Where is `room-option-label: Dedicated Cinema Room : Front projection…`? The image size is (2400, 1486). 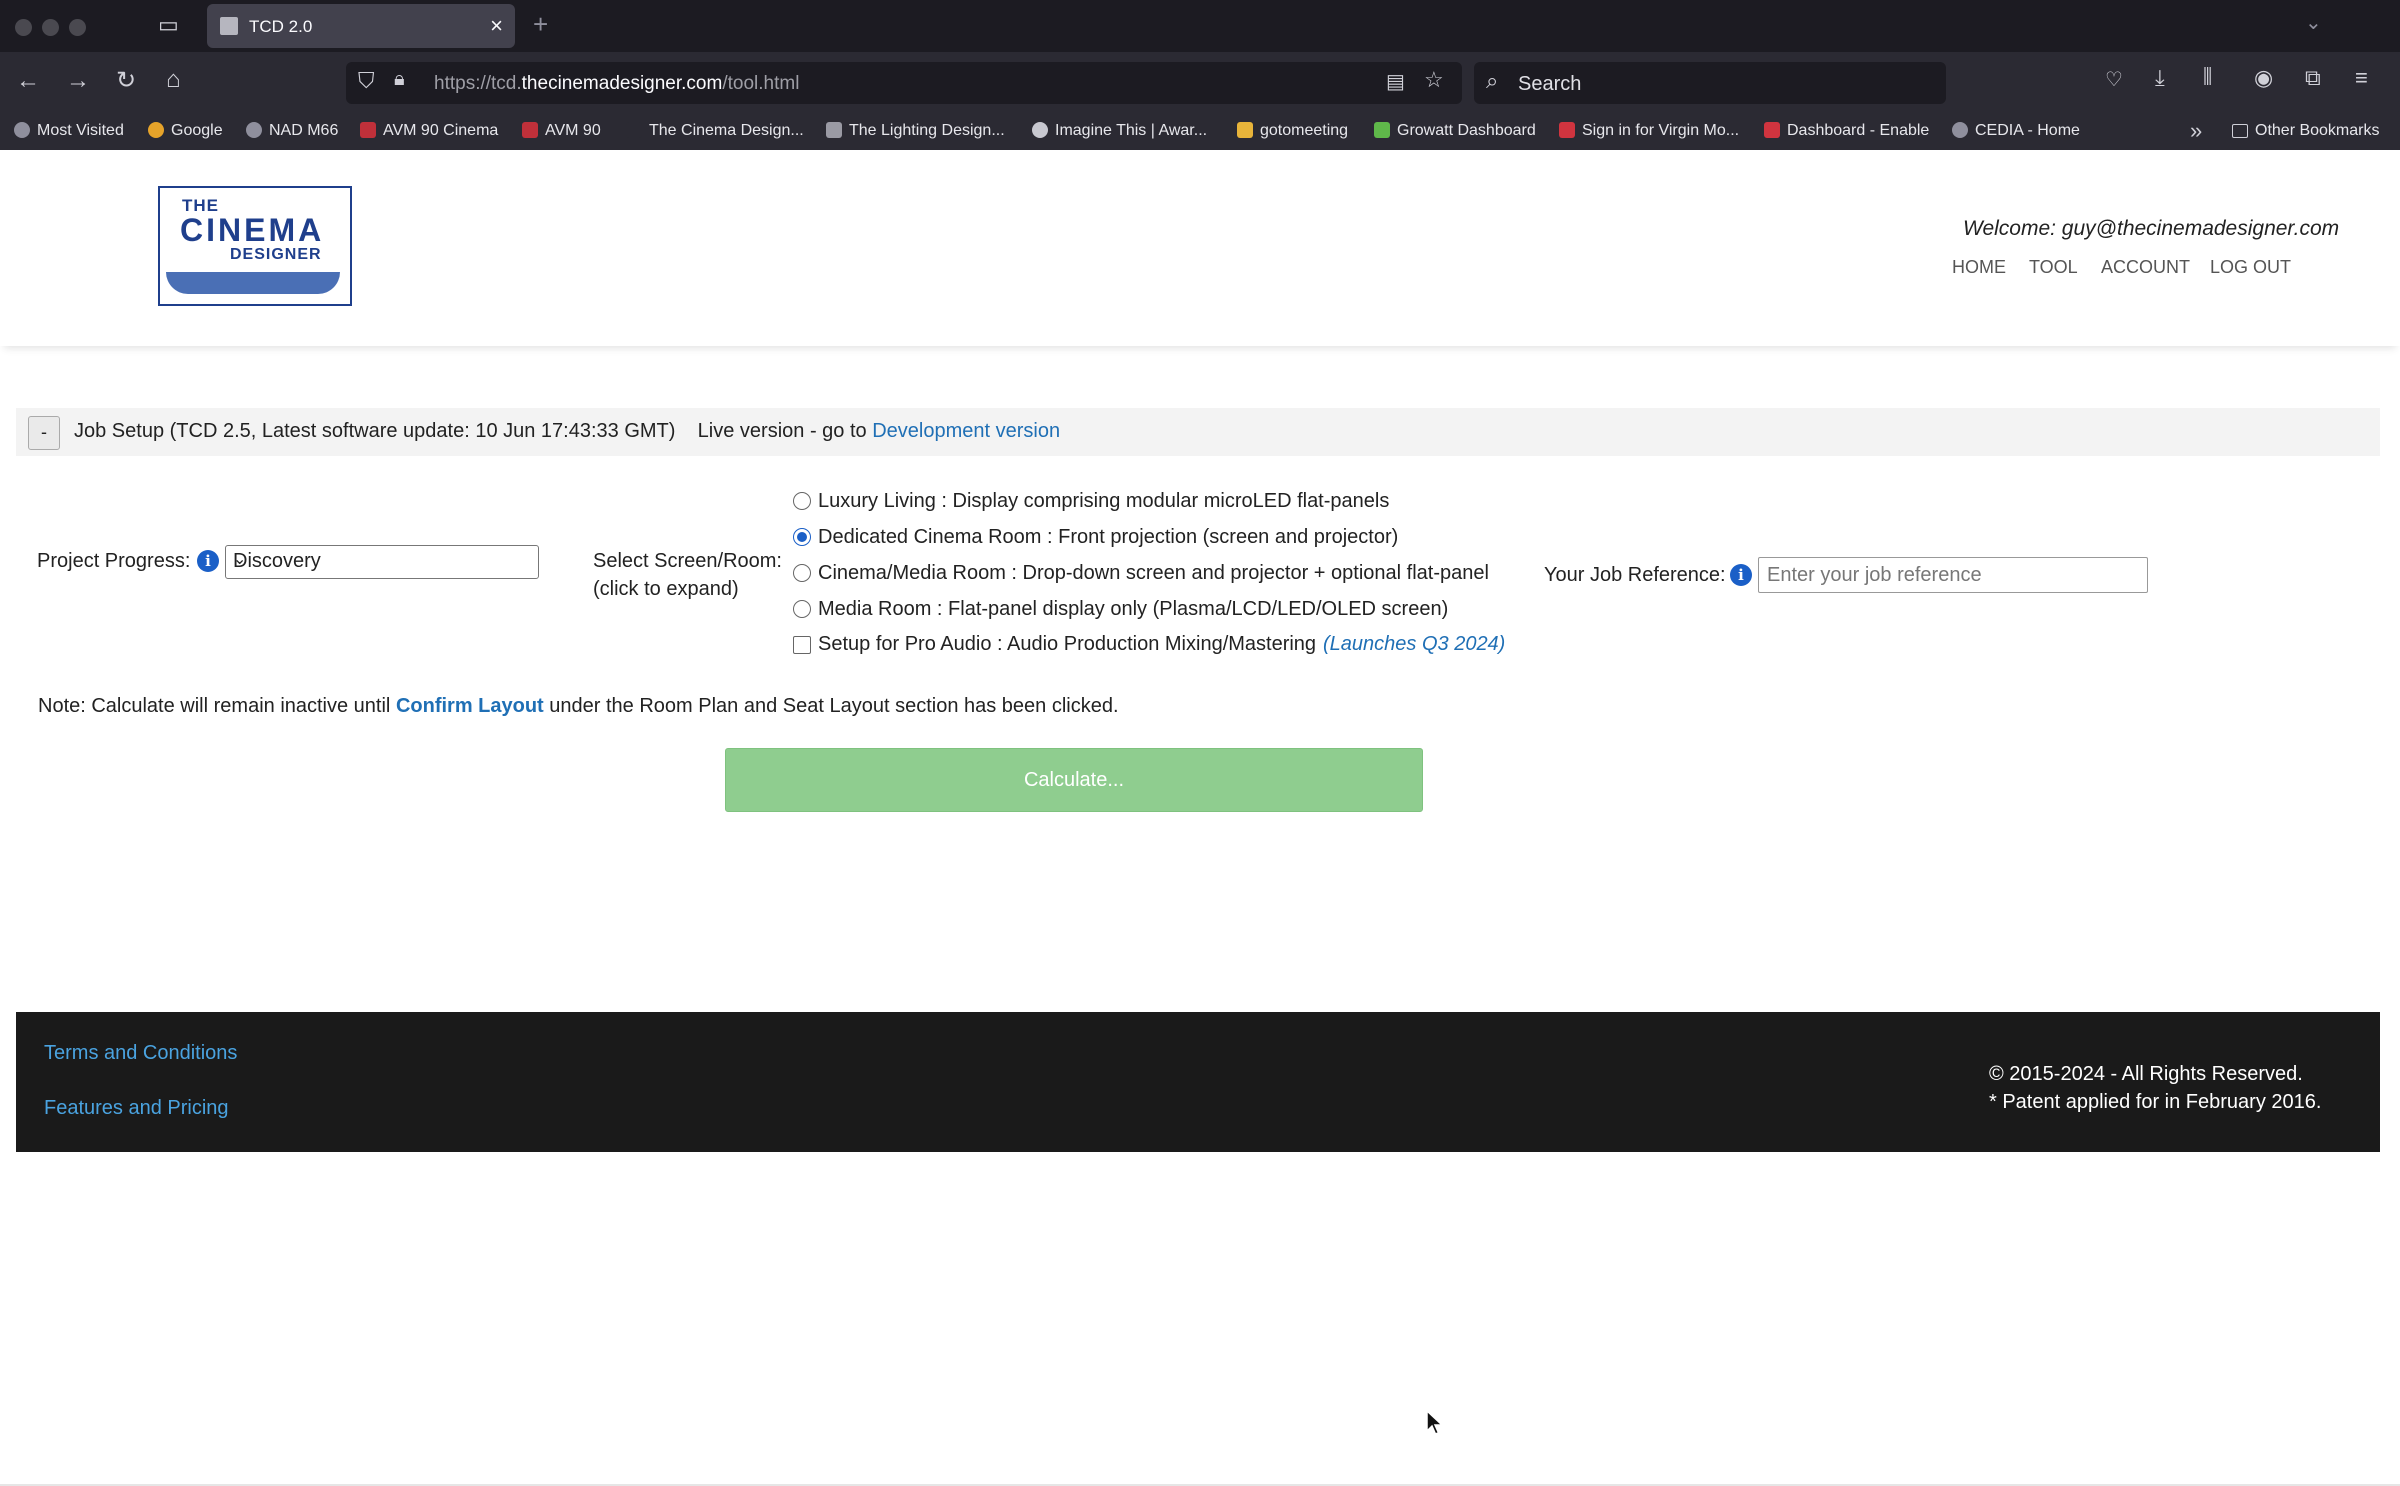
room-option-label: Dedicated Cinema Room : Front projection… is located at coordinates (1108, 537).